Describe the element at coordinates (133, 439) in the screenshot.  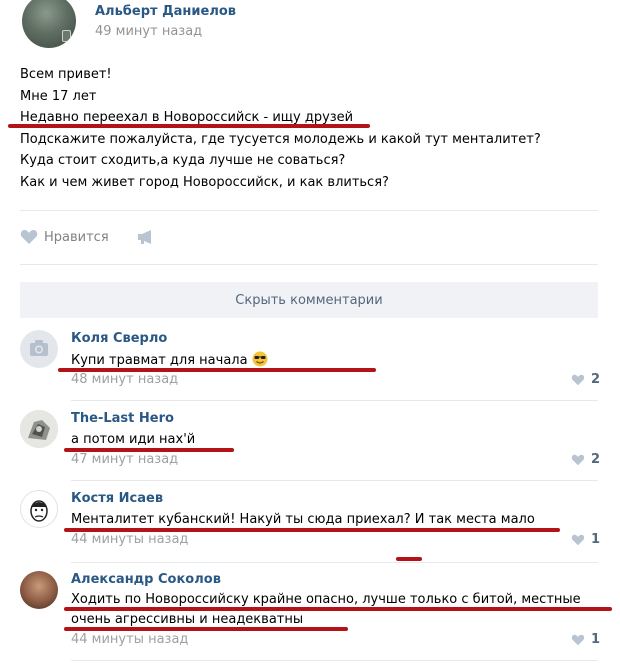
I see `comment-text: а потом иди нах'й` at that location.